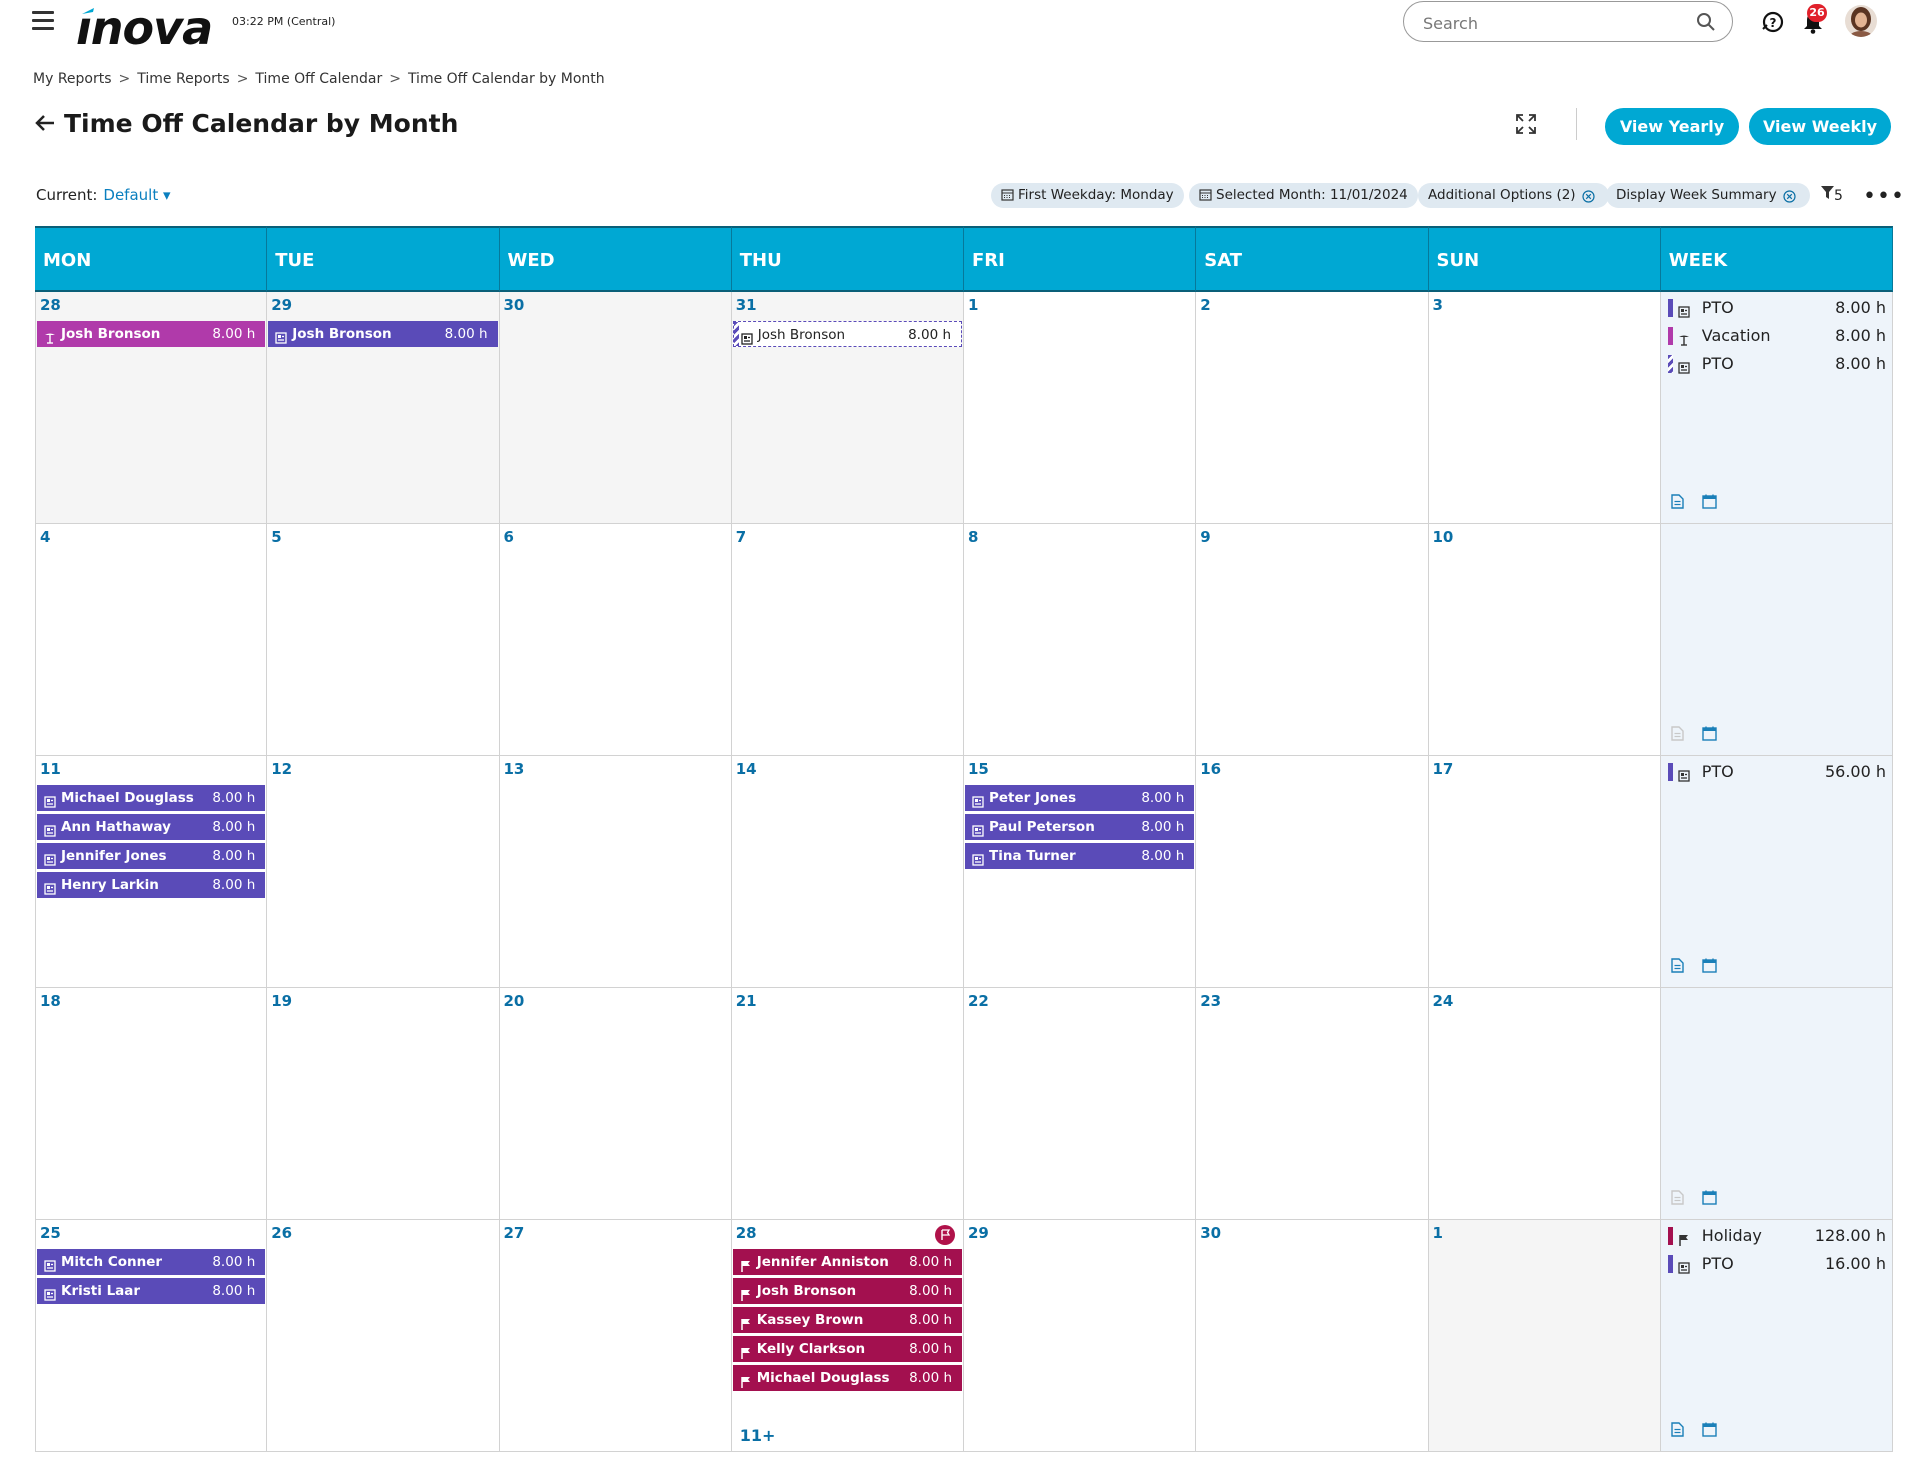  What do you see at coordinates (978, 1001) in the screenshot?
I see `day-number: 22` at bounding box center [978, 1001].